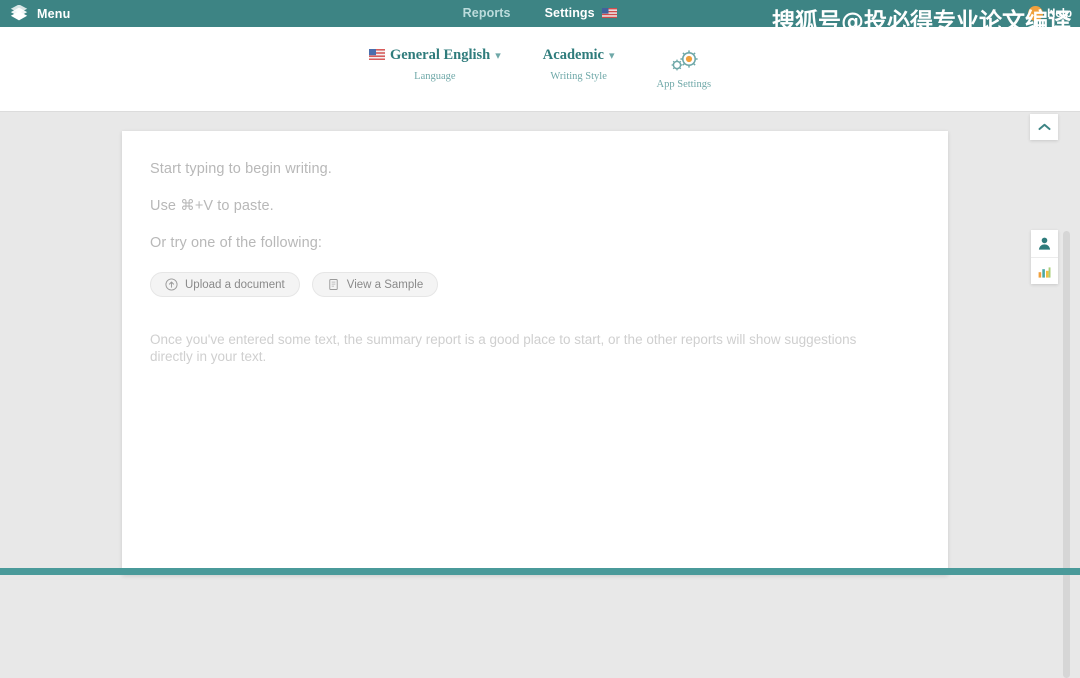 This screenshot has width=1080, height=678. I want to click on statistics-report-button, so click(1044, 270).